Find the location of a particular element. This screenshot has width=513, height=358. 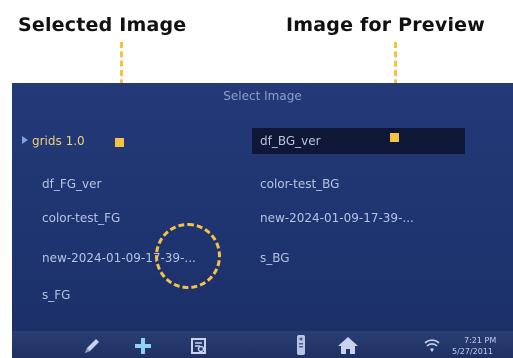

pencil-icon is located at coordinates (92, 346).